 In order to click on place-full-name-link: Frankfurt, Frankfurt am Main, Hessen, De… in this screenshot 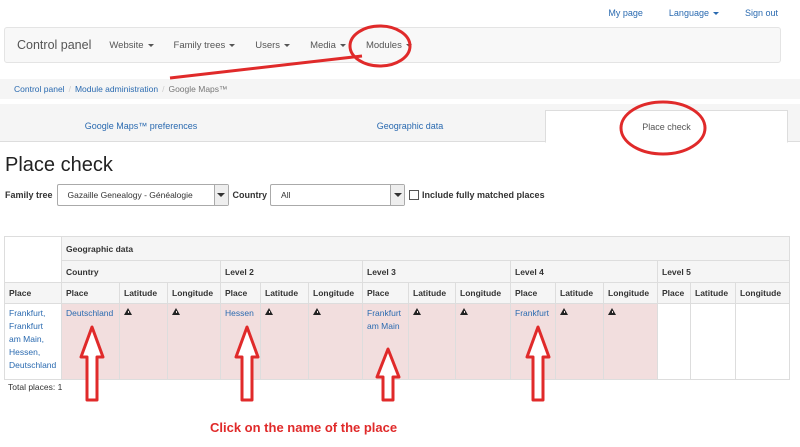, I will do `click(33, 341)`.